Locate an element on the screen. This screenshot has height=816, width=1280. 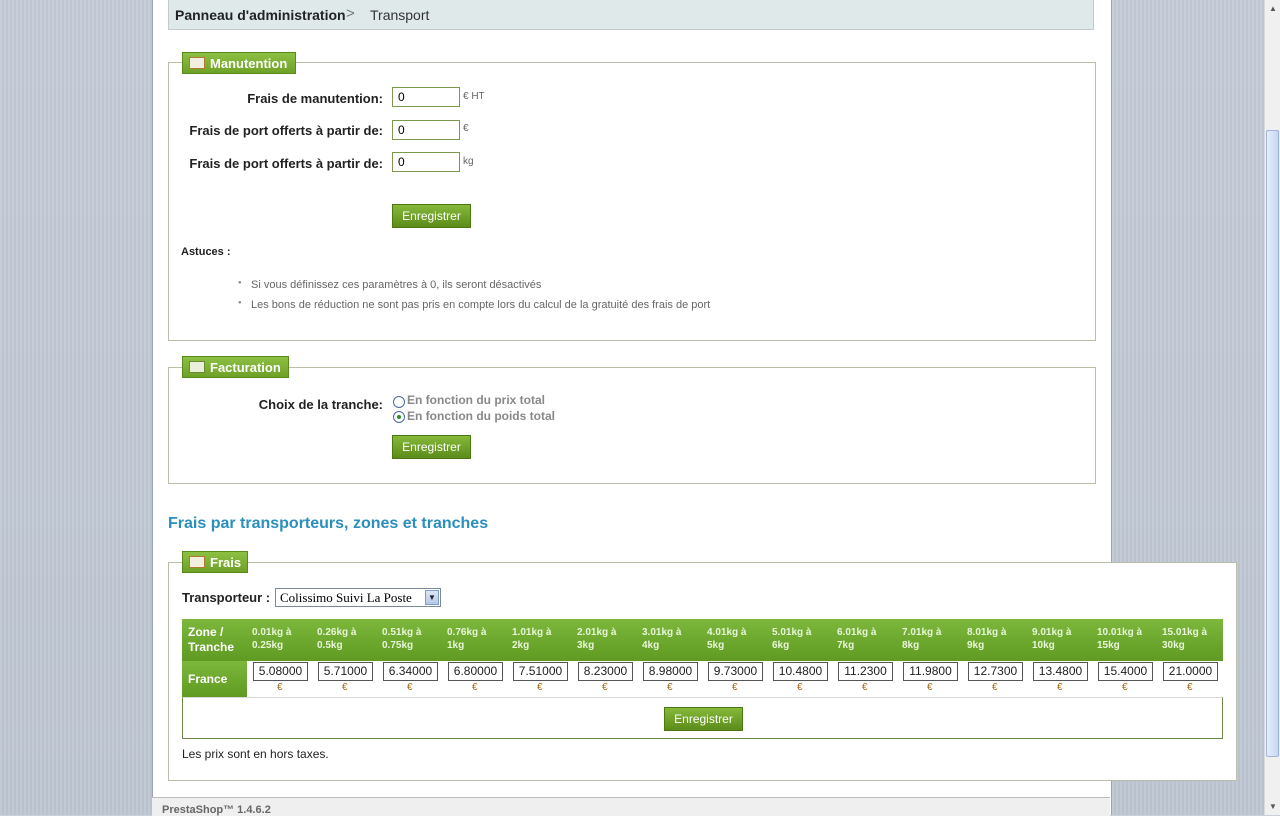
billing-save-button: Enregistrer is located at coordinates (431, 447).